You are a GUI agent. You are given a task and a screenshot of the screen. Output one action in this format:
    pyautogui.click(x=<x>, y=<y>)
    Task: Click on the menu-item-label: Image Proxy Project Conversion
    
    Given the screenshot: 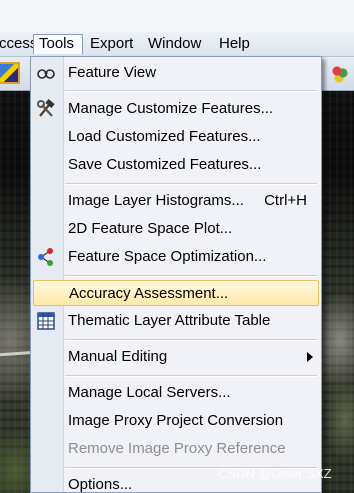 What is the action you would take?
    pyautogui.click(x=176, y=420)
    